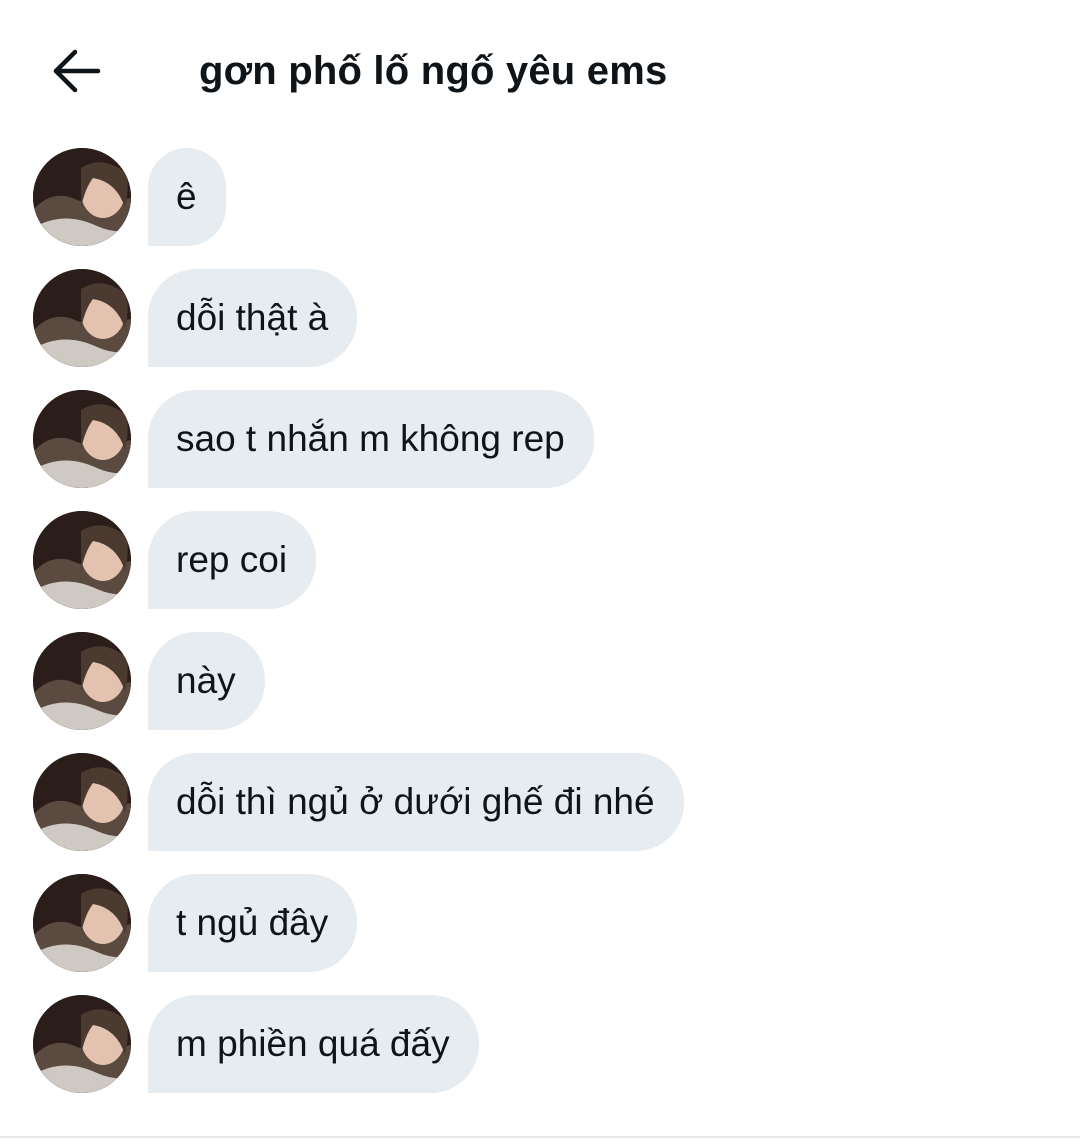 This screenshot has width=1080, height=1141. I want to click on divider, so click(540, 1137).